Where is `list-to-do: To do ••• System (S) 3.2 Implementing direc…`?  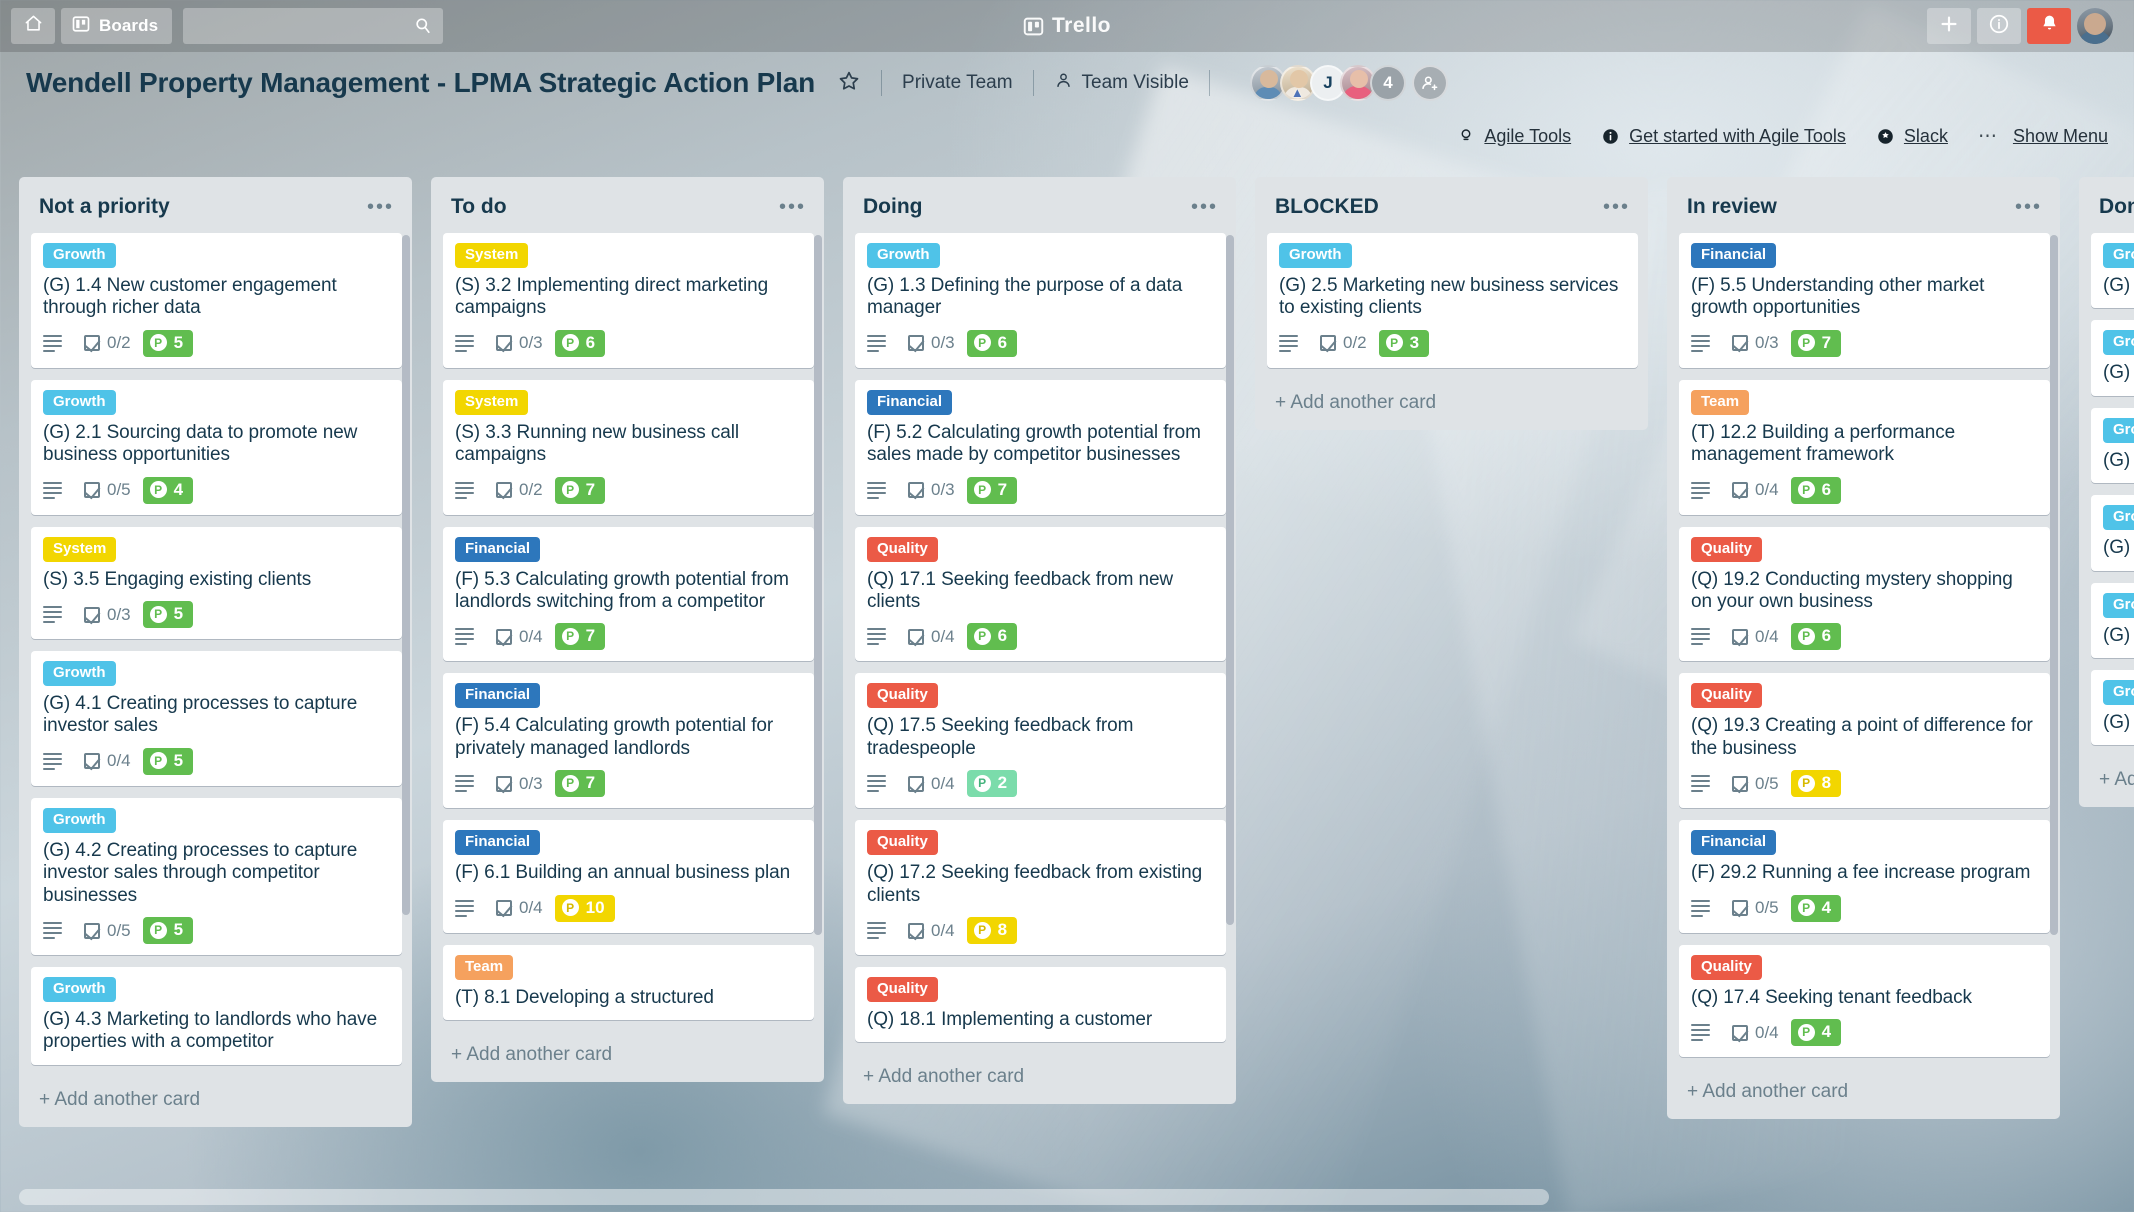
list-to-do: To do ••• System (S) 3.2 Implementing direc… is located at coordinates (627, 630).